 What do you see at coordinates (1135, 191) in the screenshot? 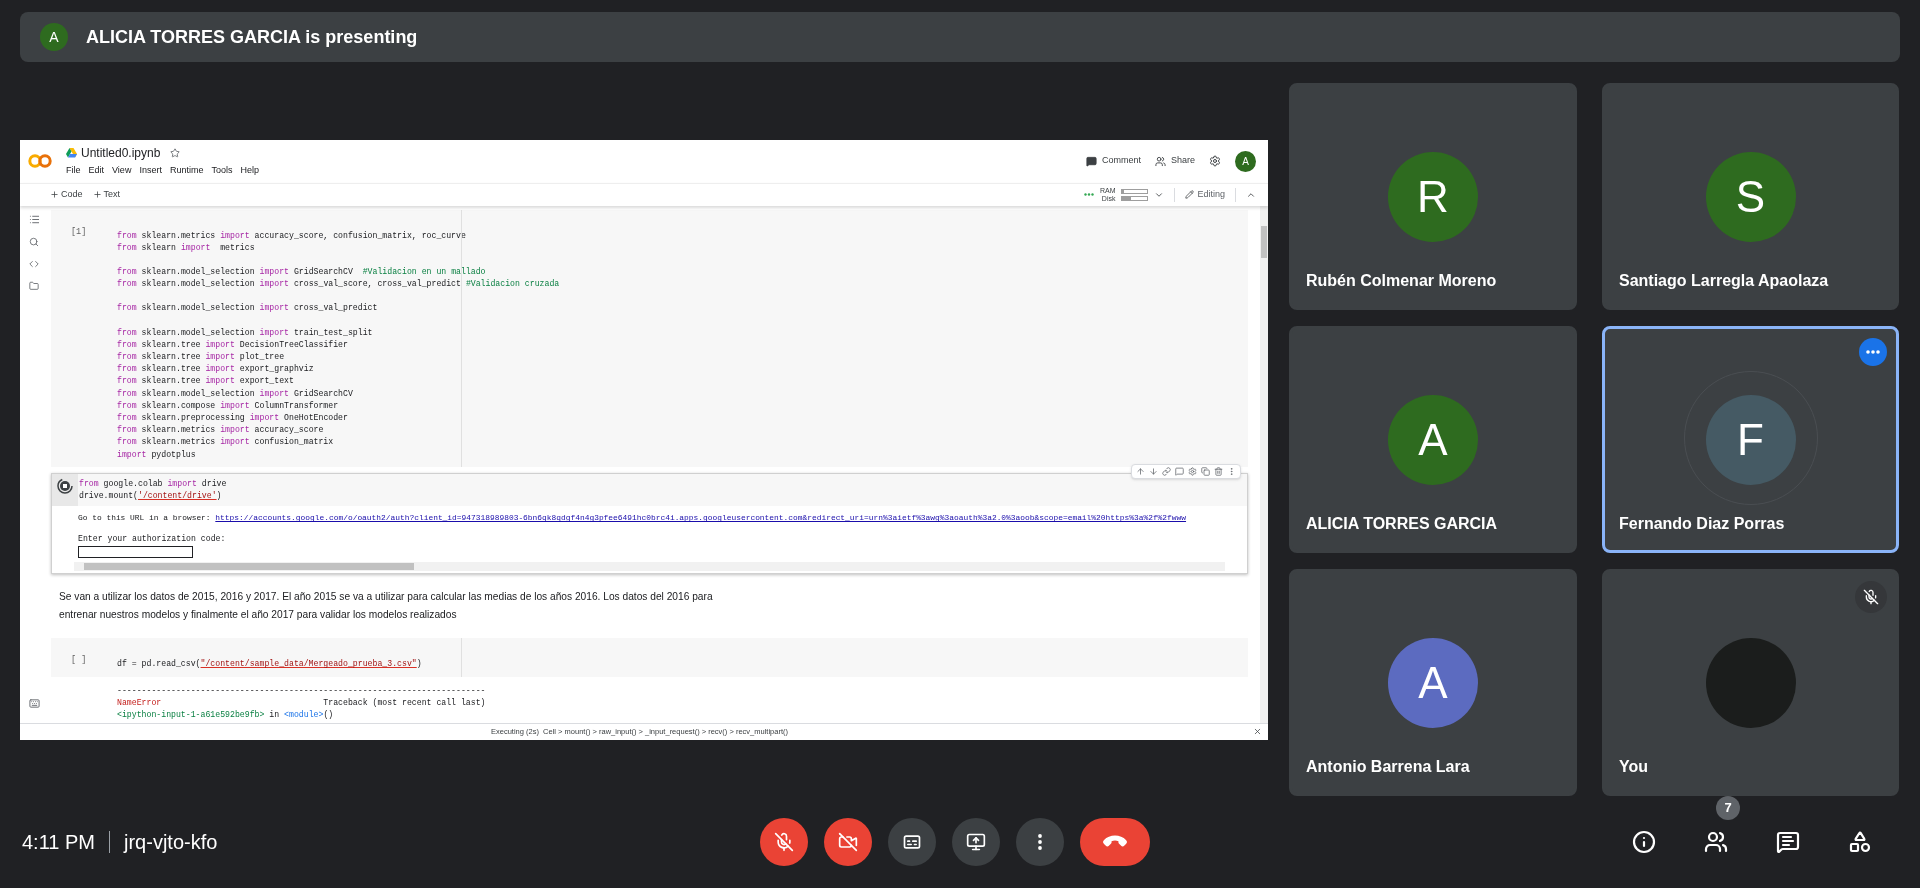
I see `ram-meter` at bounding box center [1135, 191].